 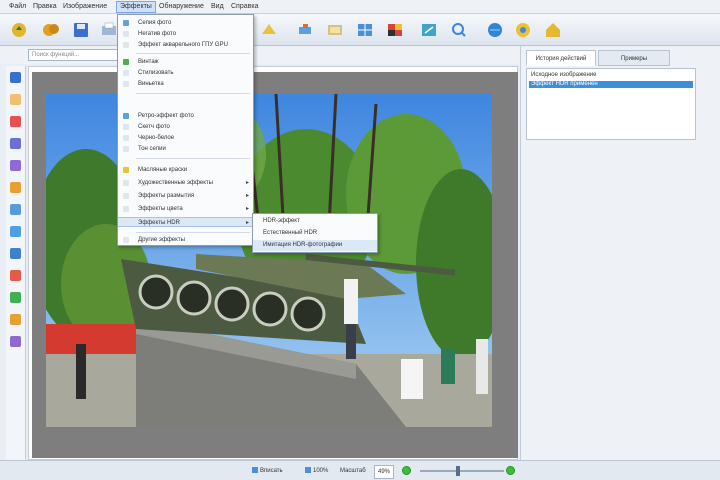 I want to click on brush-tool-icon, so click(x=15, y=143).